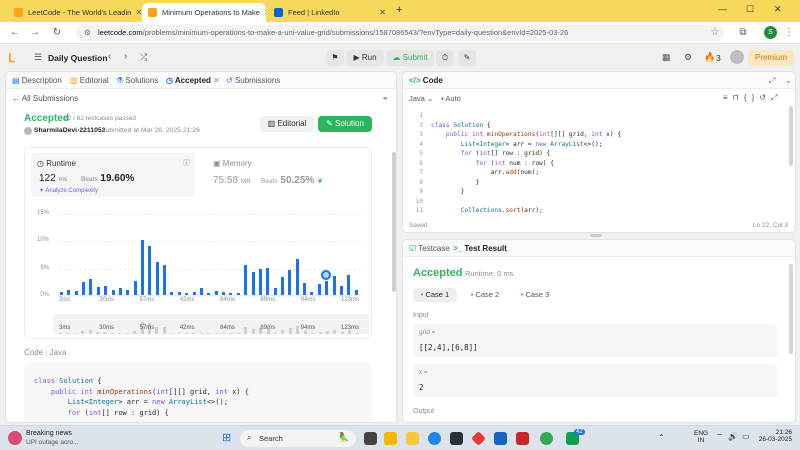 This screenshot has width=800, height=450. I want to click on case-2-button: • Case 2, so click(485, 295).